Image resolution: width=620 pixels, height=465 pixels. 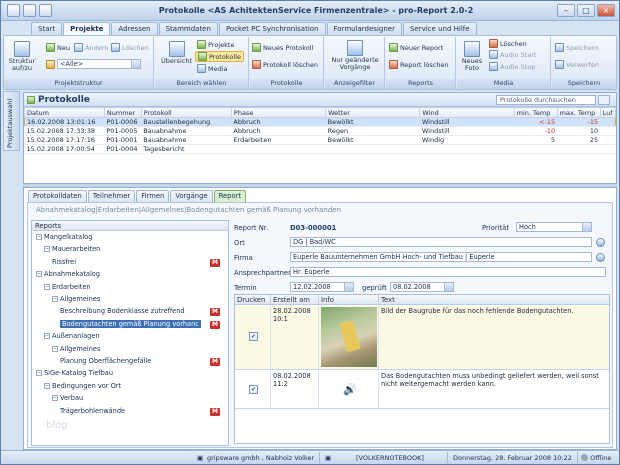 I want to click on tree-node: − Mangelkatalog, so click(x=64, y=237).